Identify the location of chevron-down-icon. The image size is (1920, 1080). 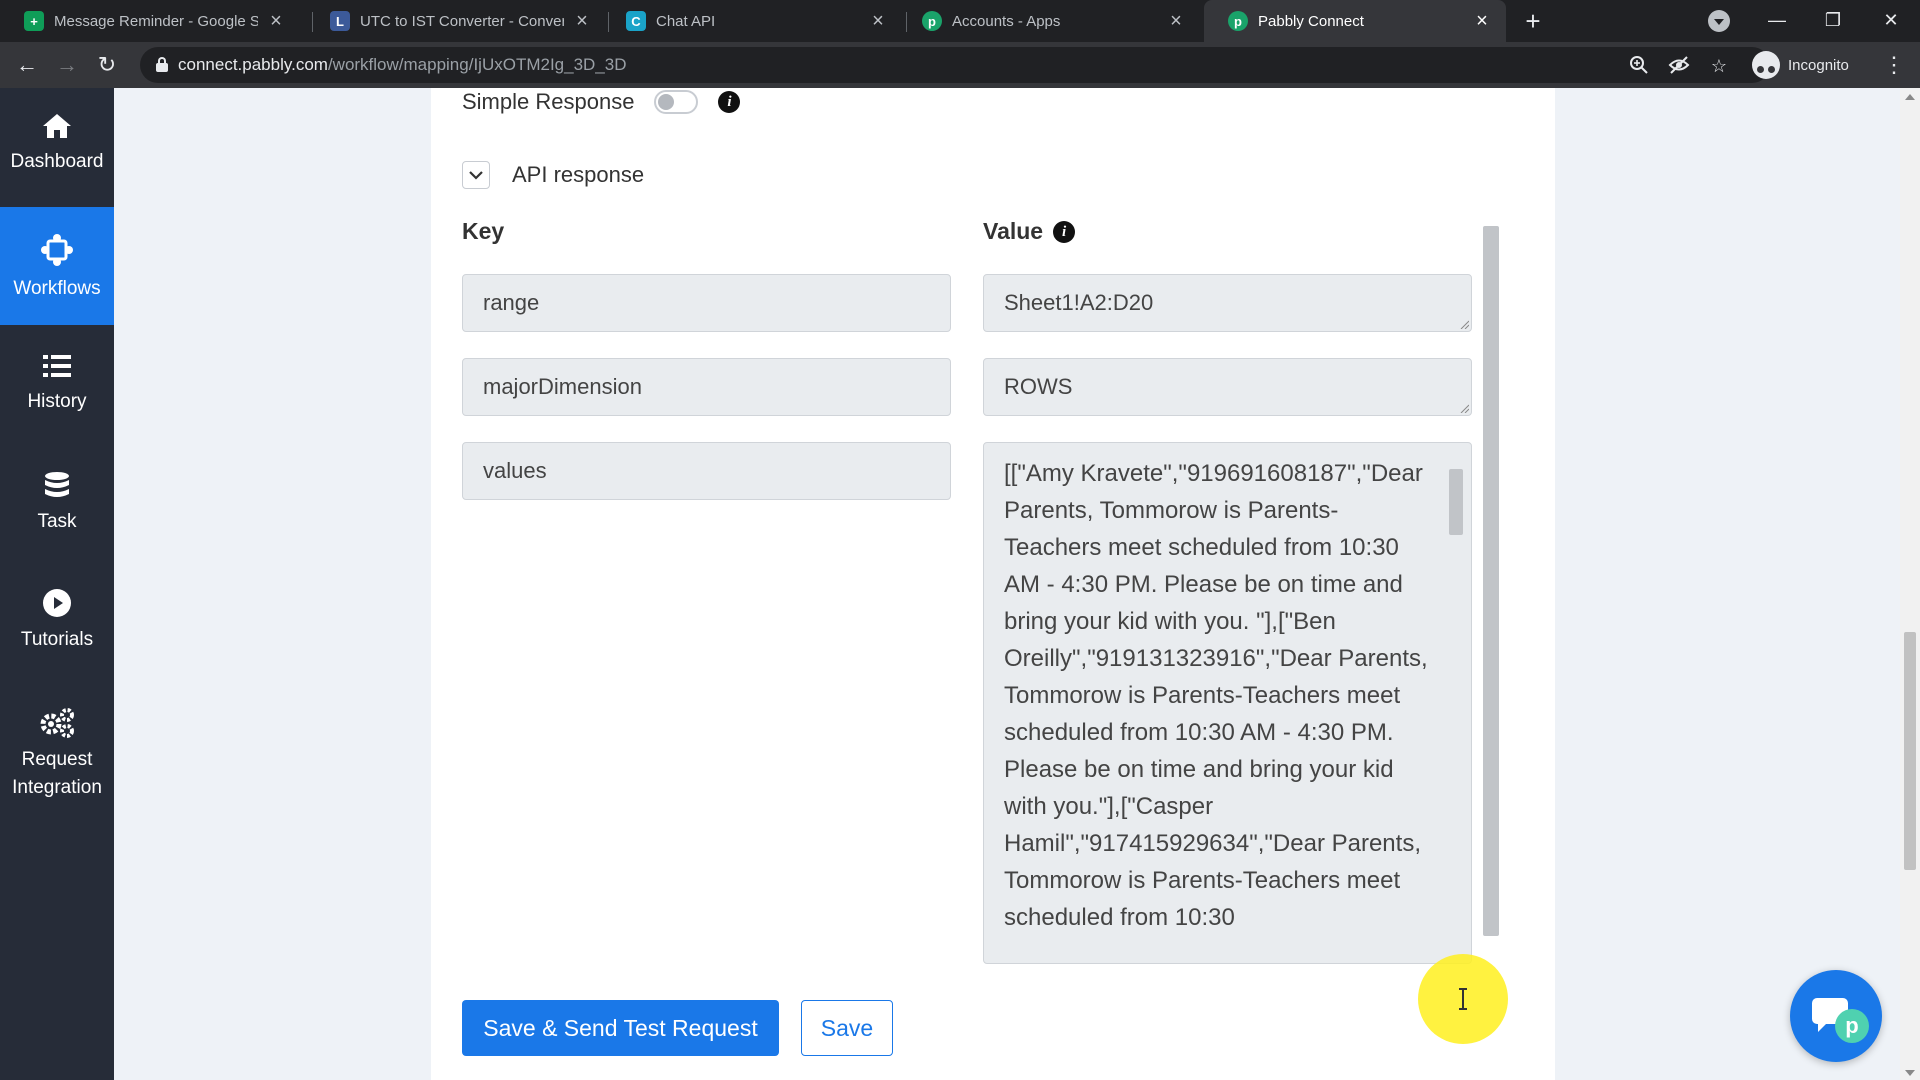
(476, 175).